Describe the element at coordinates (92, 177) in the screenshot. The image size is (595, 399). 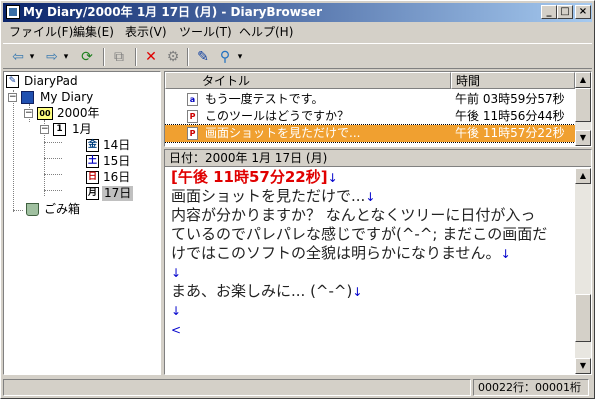
I see `day-calendar-icon: 日` at that location.